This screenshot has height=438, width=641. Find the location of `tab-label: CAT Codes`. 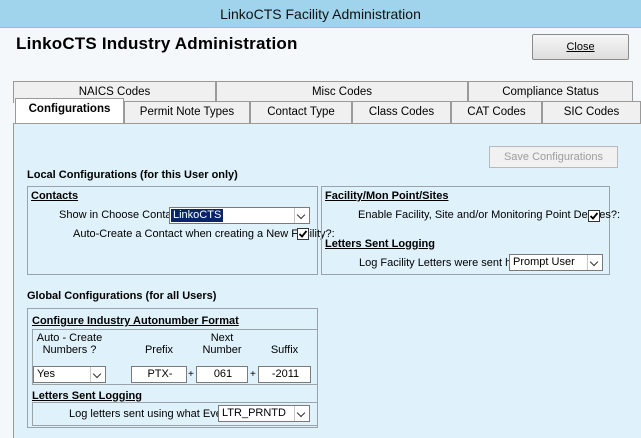

tab-label: CAT Codes is located at coordinates (496, 112).